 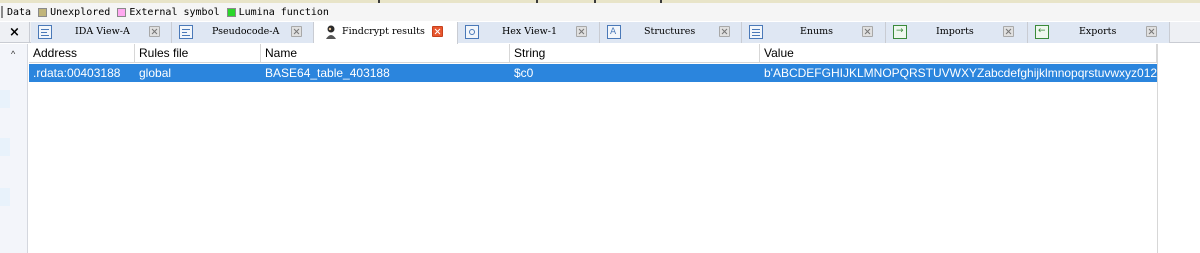 What do you see at coordinates (77, 73) in the screenshot?
I see `cell-address: .rdata:00403188` at bounding box center [77, 73].